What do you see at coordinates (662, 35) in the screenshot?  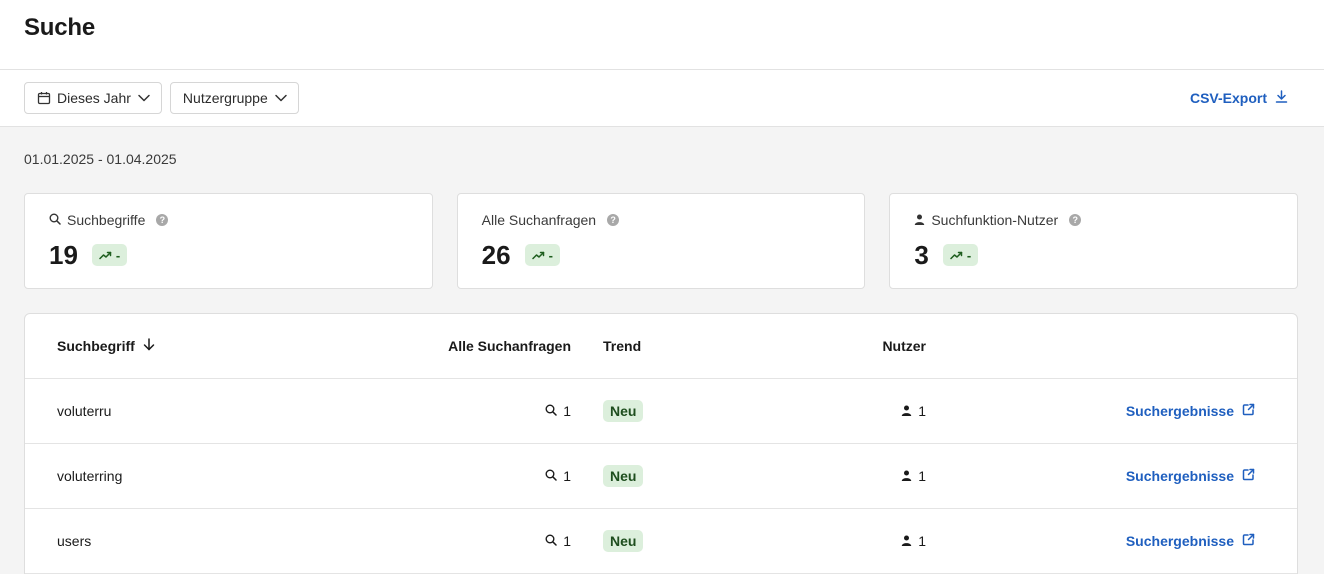 I see `page-header: Suche` at bounding box center [662, 35].